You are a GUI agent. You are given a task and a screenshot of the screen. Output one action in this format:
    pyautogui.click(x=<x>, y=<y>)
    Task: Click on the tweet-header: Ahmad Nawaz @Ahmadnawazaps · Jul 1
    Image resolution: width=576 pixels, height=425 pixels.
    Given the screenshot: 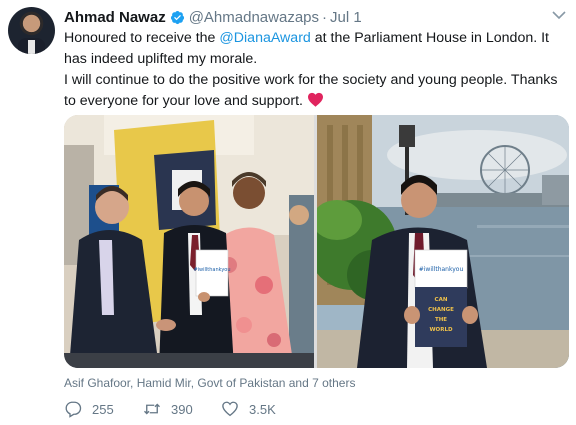 What is the action you would take?
    pyautogui.click(x=213, y=17)
    